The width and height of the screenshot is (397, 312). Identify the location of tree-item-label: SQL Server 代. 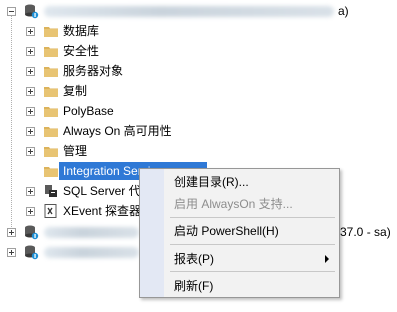
(102, 191).